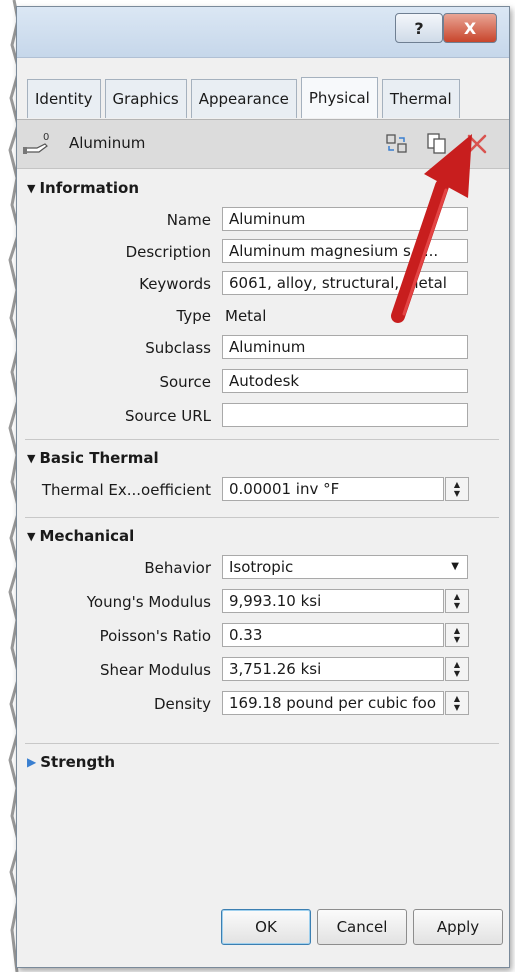 The width and height of the screenshot is (515, 972). What do you see at coordinates (333, 489) in the screenshot?
I see `thermal-expansion-field: 0.00001 inv °F` at bounding box center [333, 489].